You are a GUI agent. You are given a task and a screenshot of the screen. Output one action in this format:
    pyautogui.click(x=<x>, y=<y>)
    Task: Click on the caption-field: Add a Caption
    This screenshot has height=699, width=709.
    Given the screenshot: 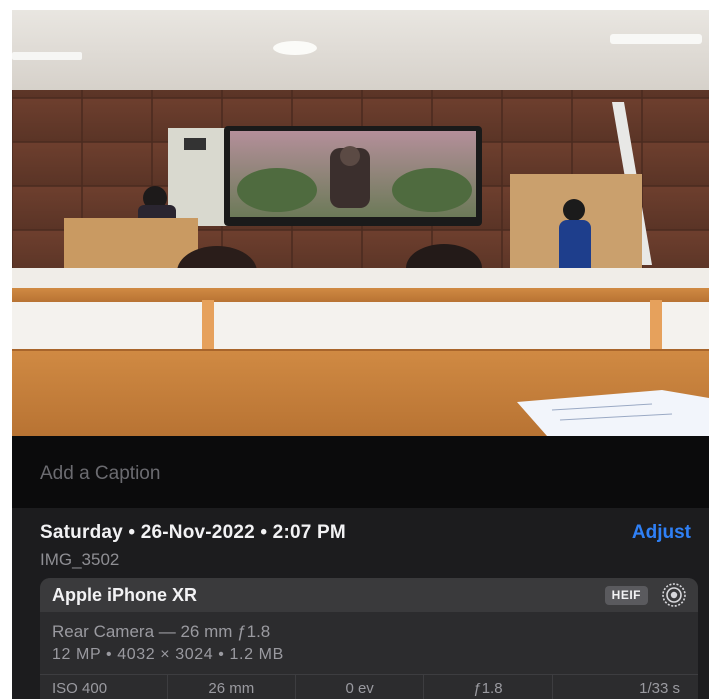 What is the action you would take?
    pyautogui.click(x=360, y=472)
    